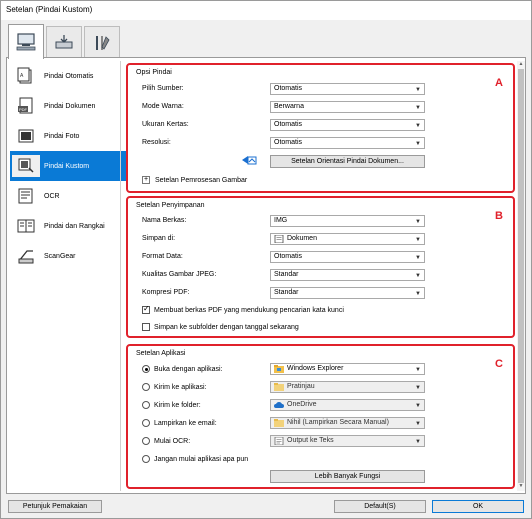 The height and width of the screenshot is (519, 532). Describe the element at coordinates (146, 309) in the screenshot. I see `checkbox-checked-icon` at that location.